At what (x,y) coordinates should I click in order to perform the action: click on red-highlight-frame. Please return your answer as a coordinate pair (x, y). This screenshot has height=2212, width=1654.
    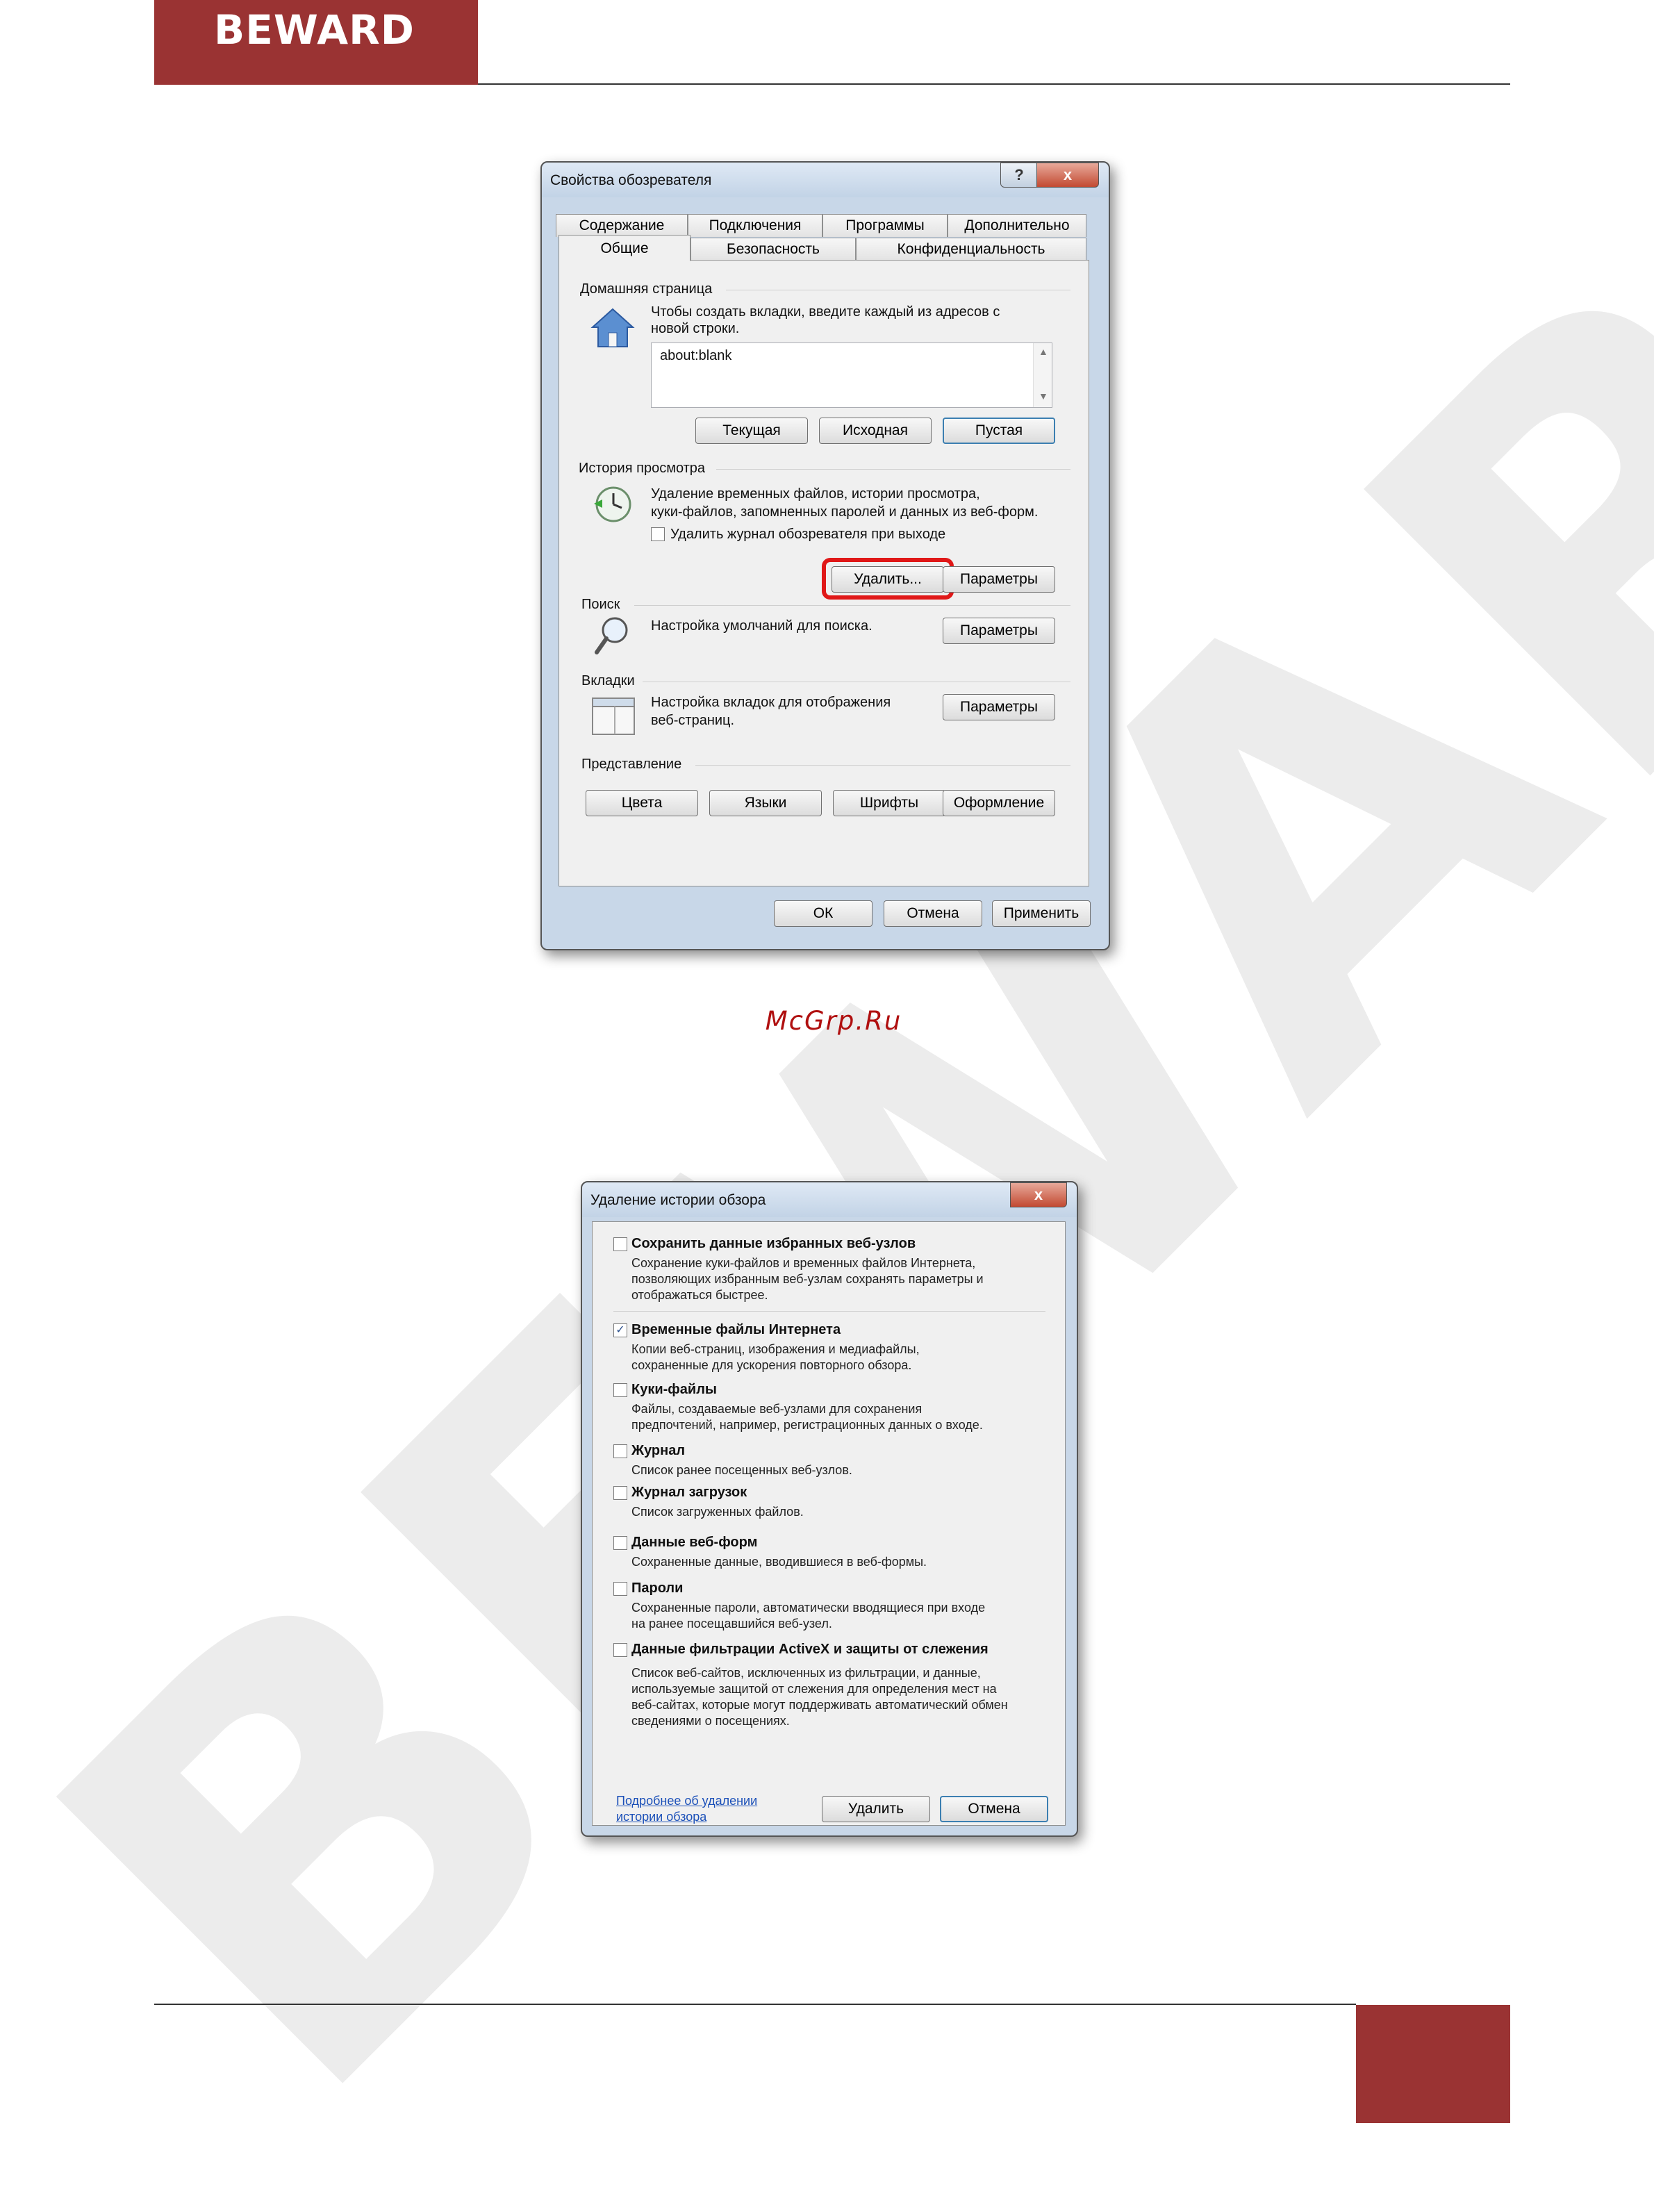
    Looking at the image, I should click on (888, 579).